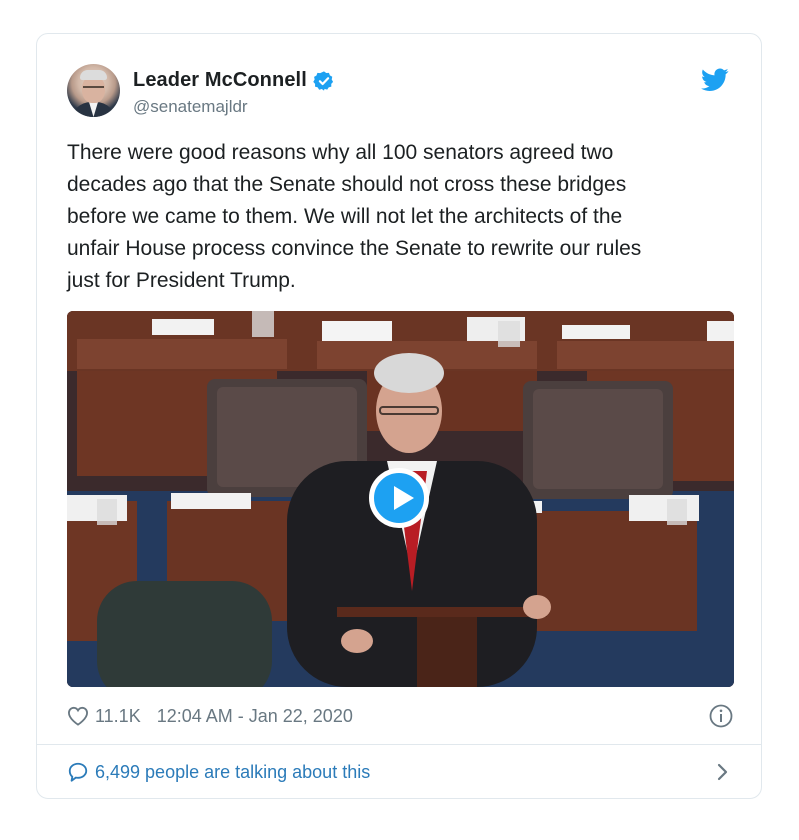 Image resolution: width=799 pixels, height=840 pixels. Describe the element at coordinates (93, 75) in the screenshot. I see `avatar-hair` at that location.